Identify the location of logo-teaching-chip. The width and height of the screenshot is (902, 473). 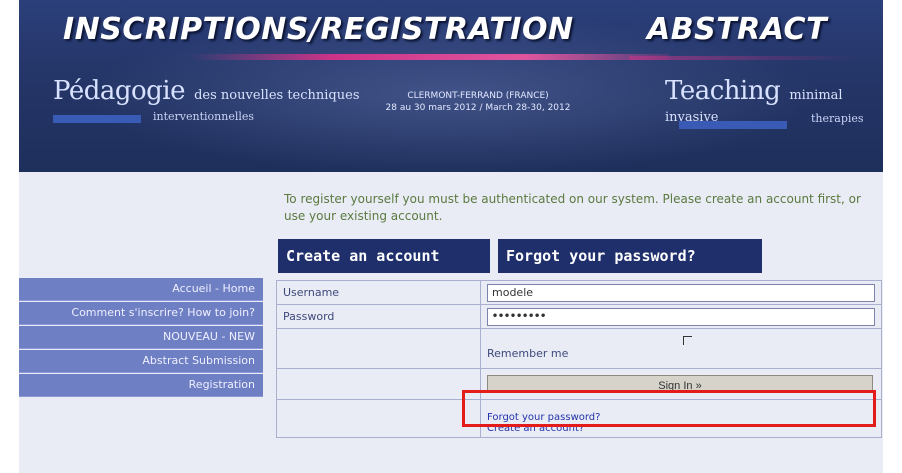
(733, 125).